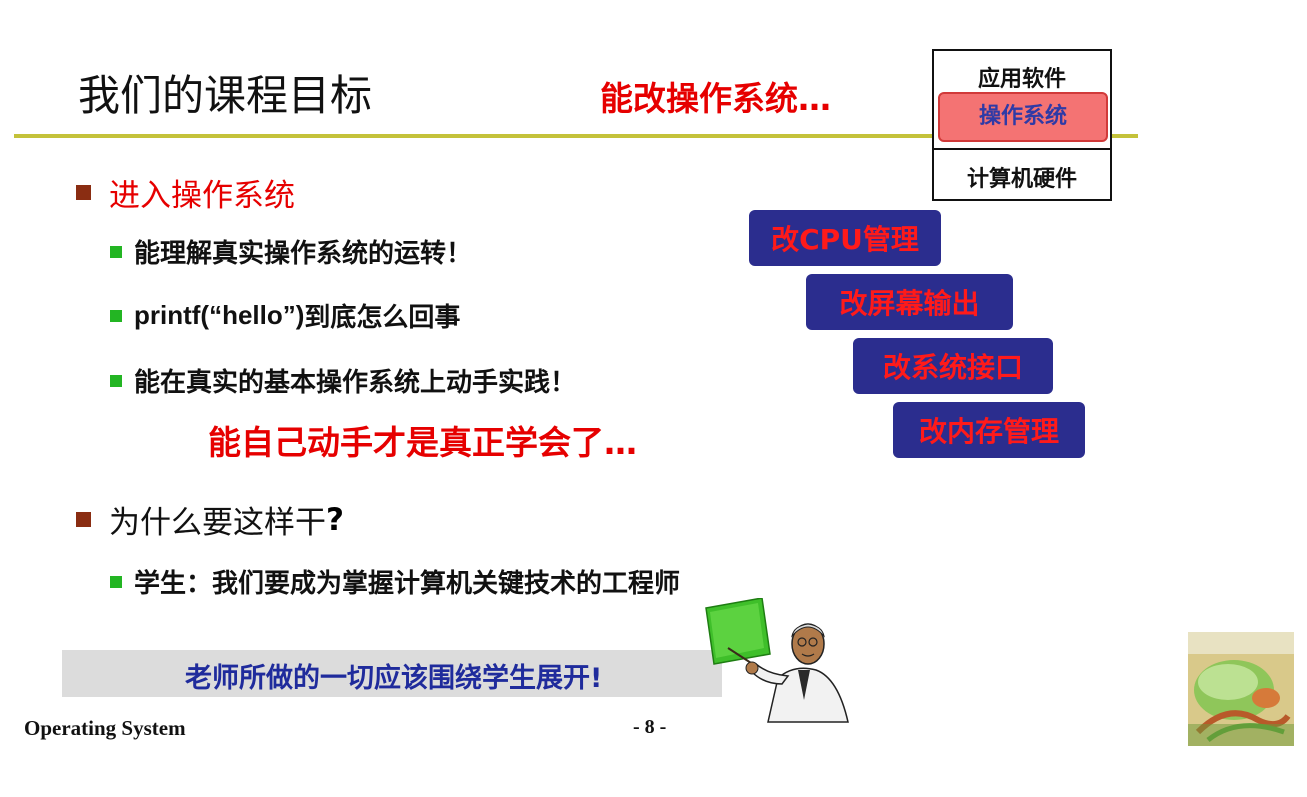 The height and width of the screenshot is (797, 1307). What do you see at coordinates (650, 727) in the screenshot?
I see `footer-page-number: - 8 -` at bounding box center [650, 727].